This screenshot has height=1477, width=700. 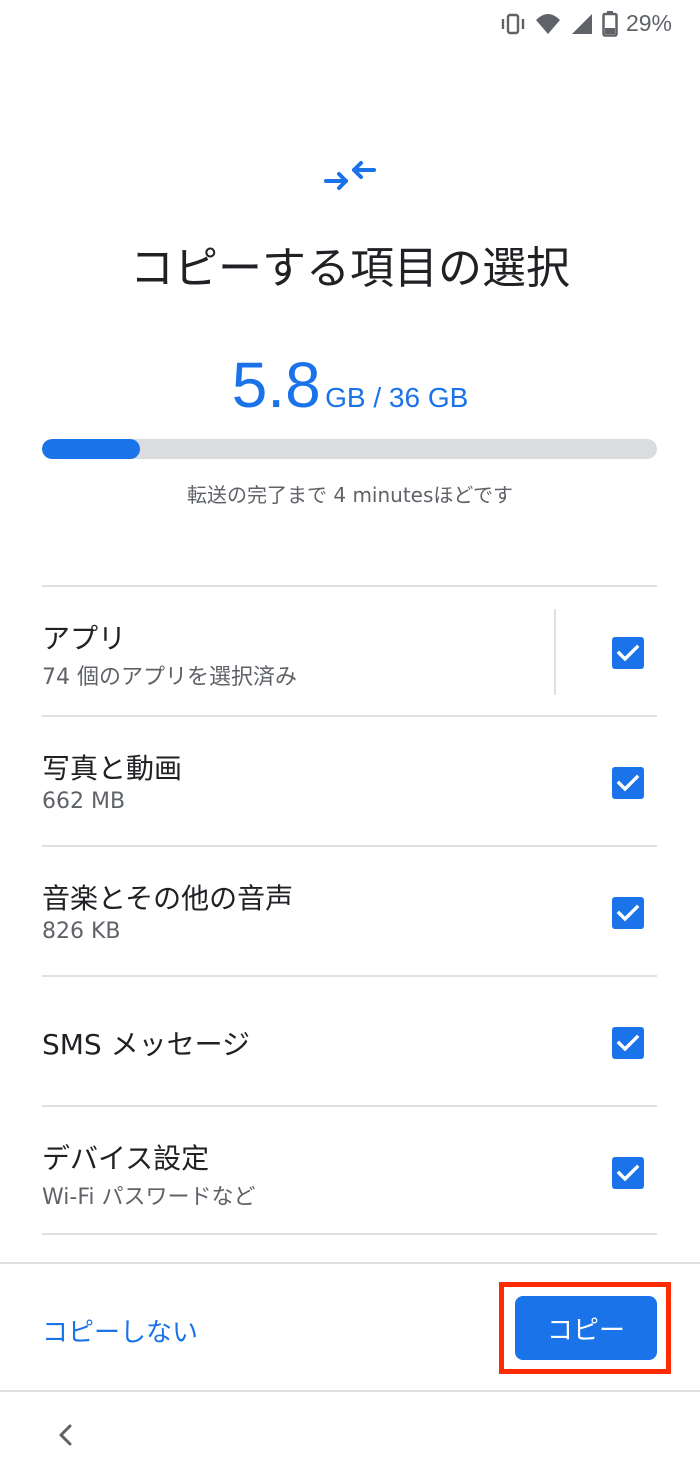 What do you see at coordinates (168, 898) in the screenshot?
I see `item-title: 音楽とその他の音声` at bounding box center [168, 898].